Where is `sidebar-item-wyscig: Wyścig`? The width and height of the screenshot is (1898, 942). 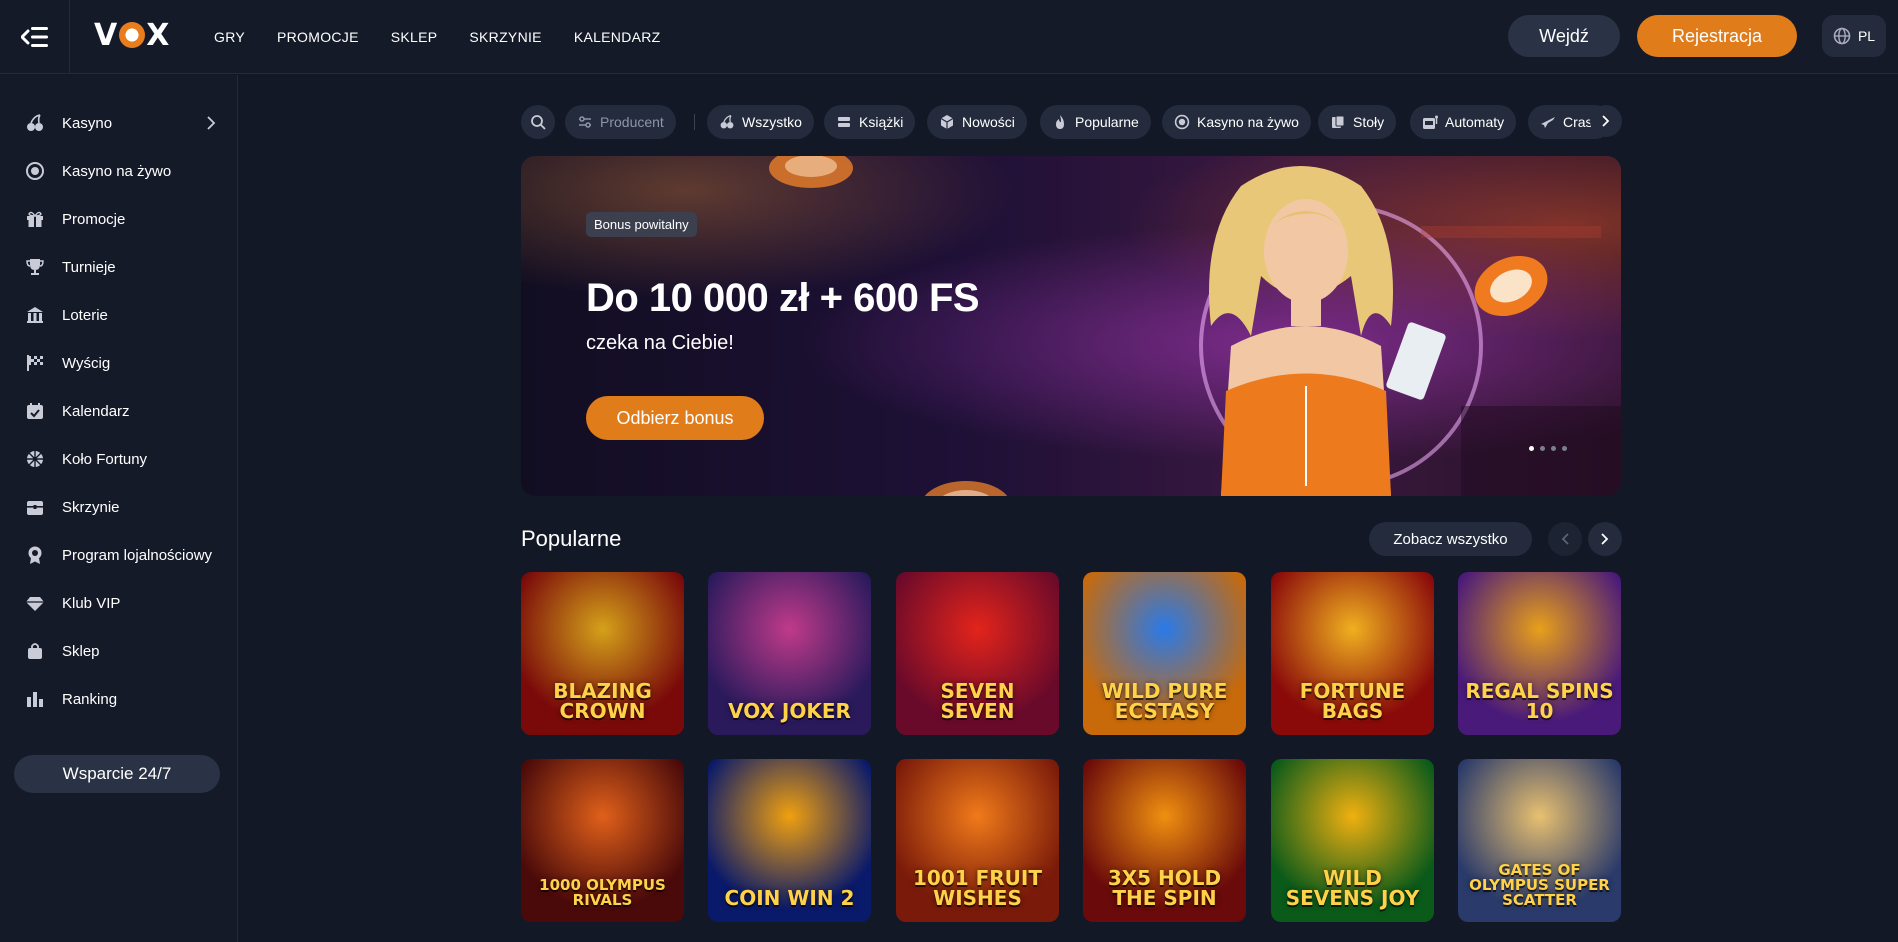 sidebar-item-wyscig: Wyścig is located at coordinates (119, 363).